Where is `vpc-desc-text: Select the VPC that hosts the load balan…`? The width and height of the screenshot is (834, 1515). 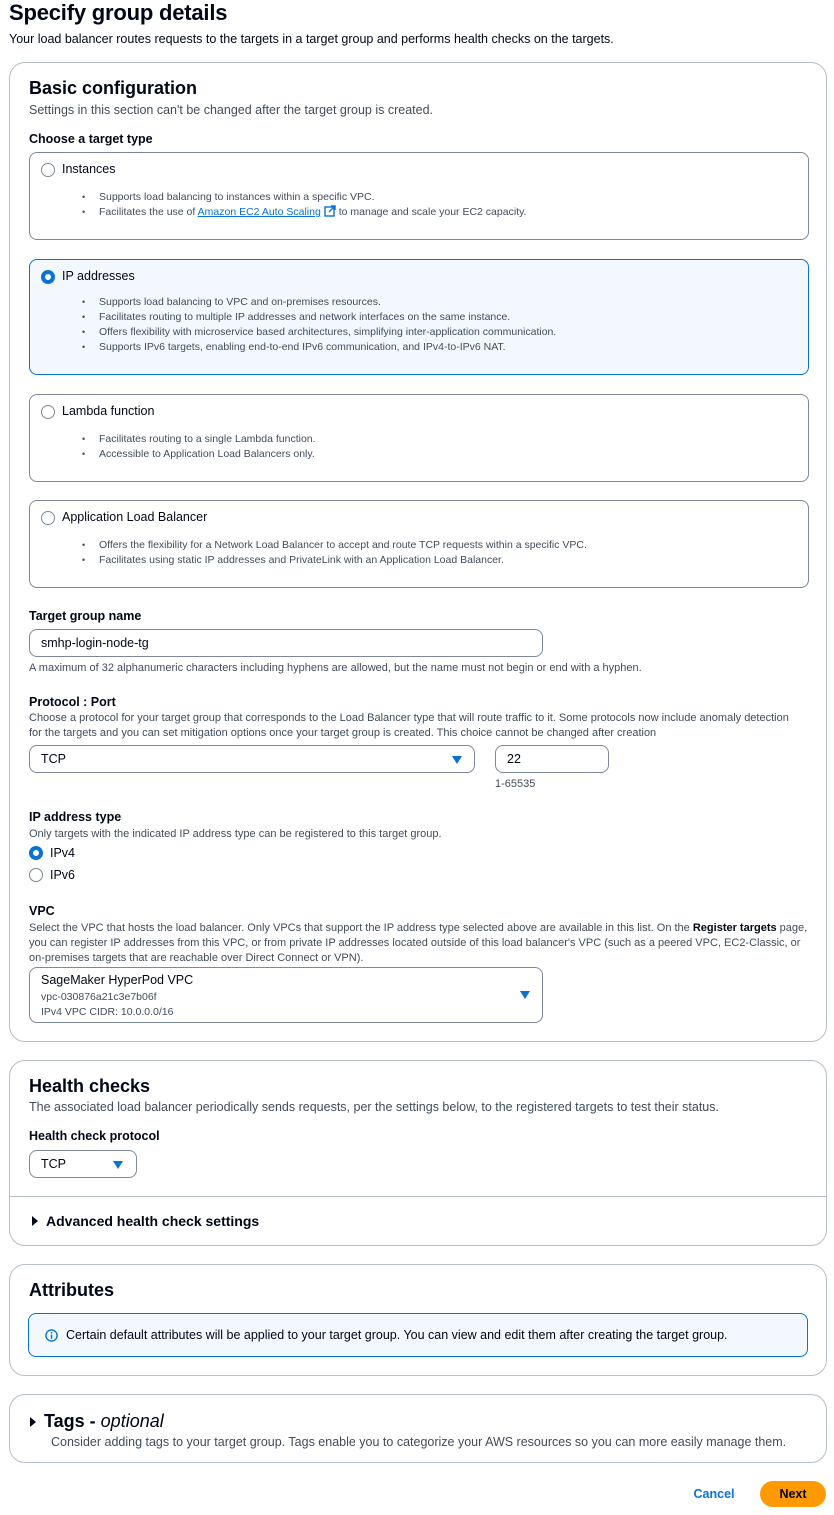
vpc-desc-text: Select the VPC that hosts the load balan… is located at coordinates (361, 928).